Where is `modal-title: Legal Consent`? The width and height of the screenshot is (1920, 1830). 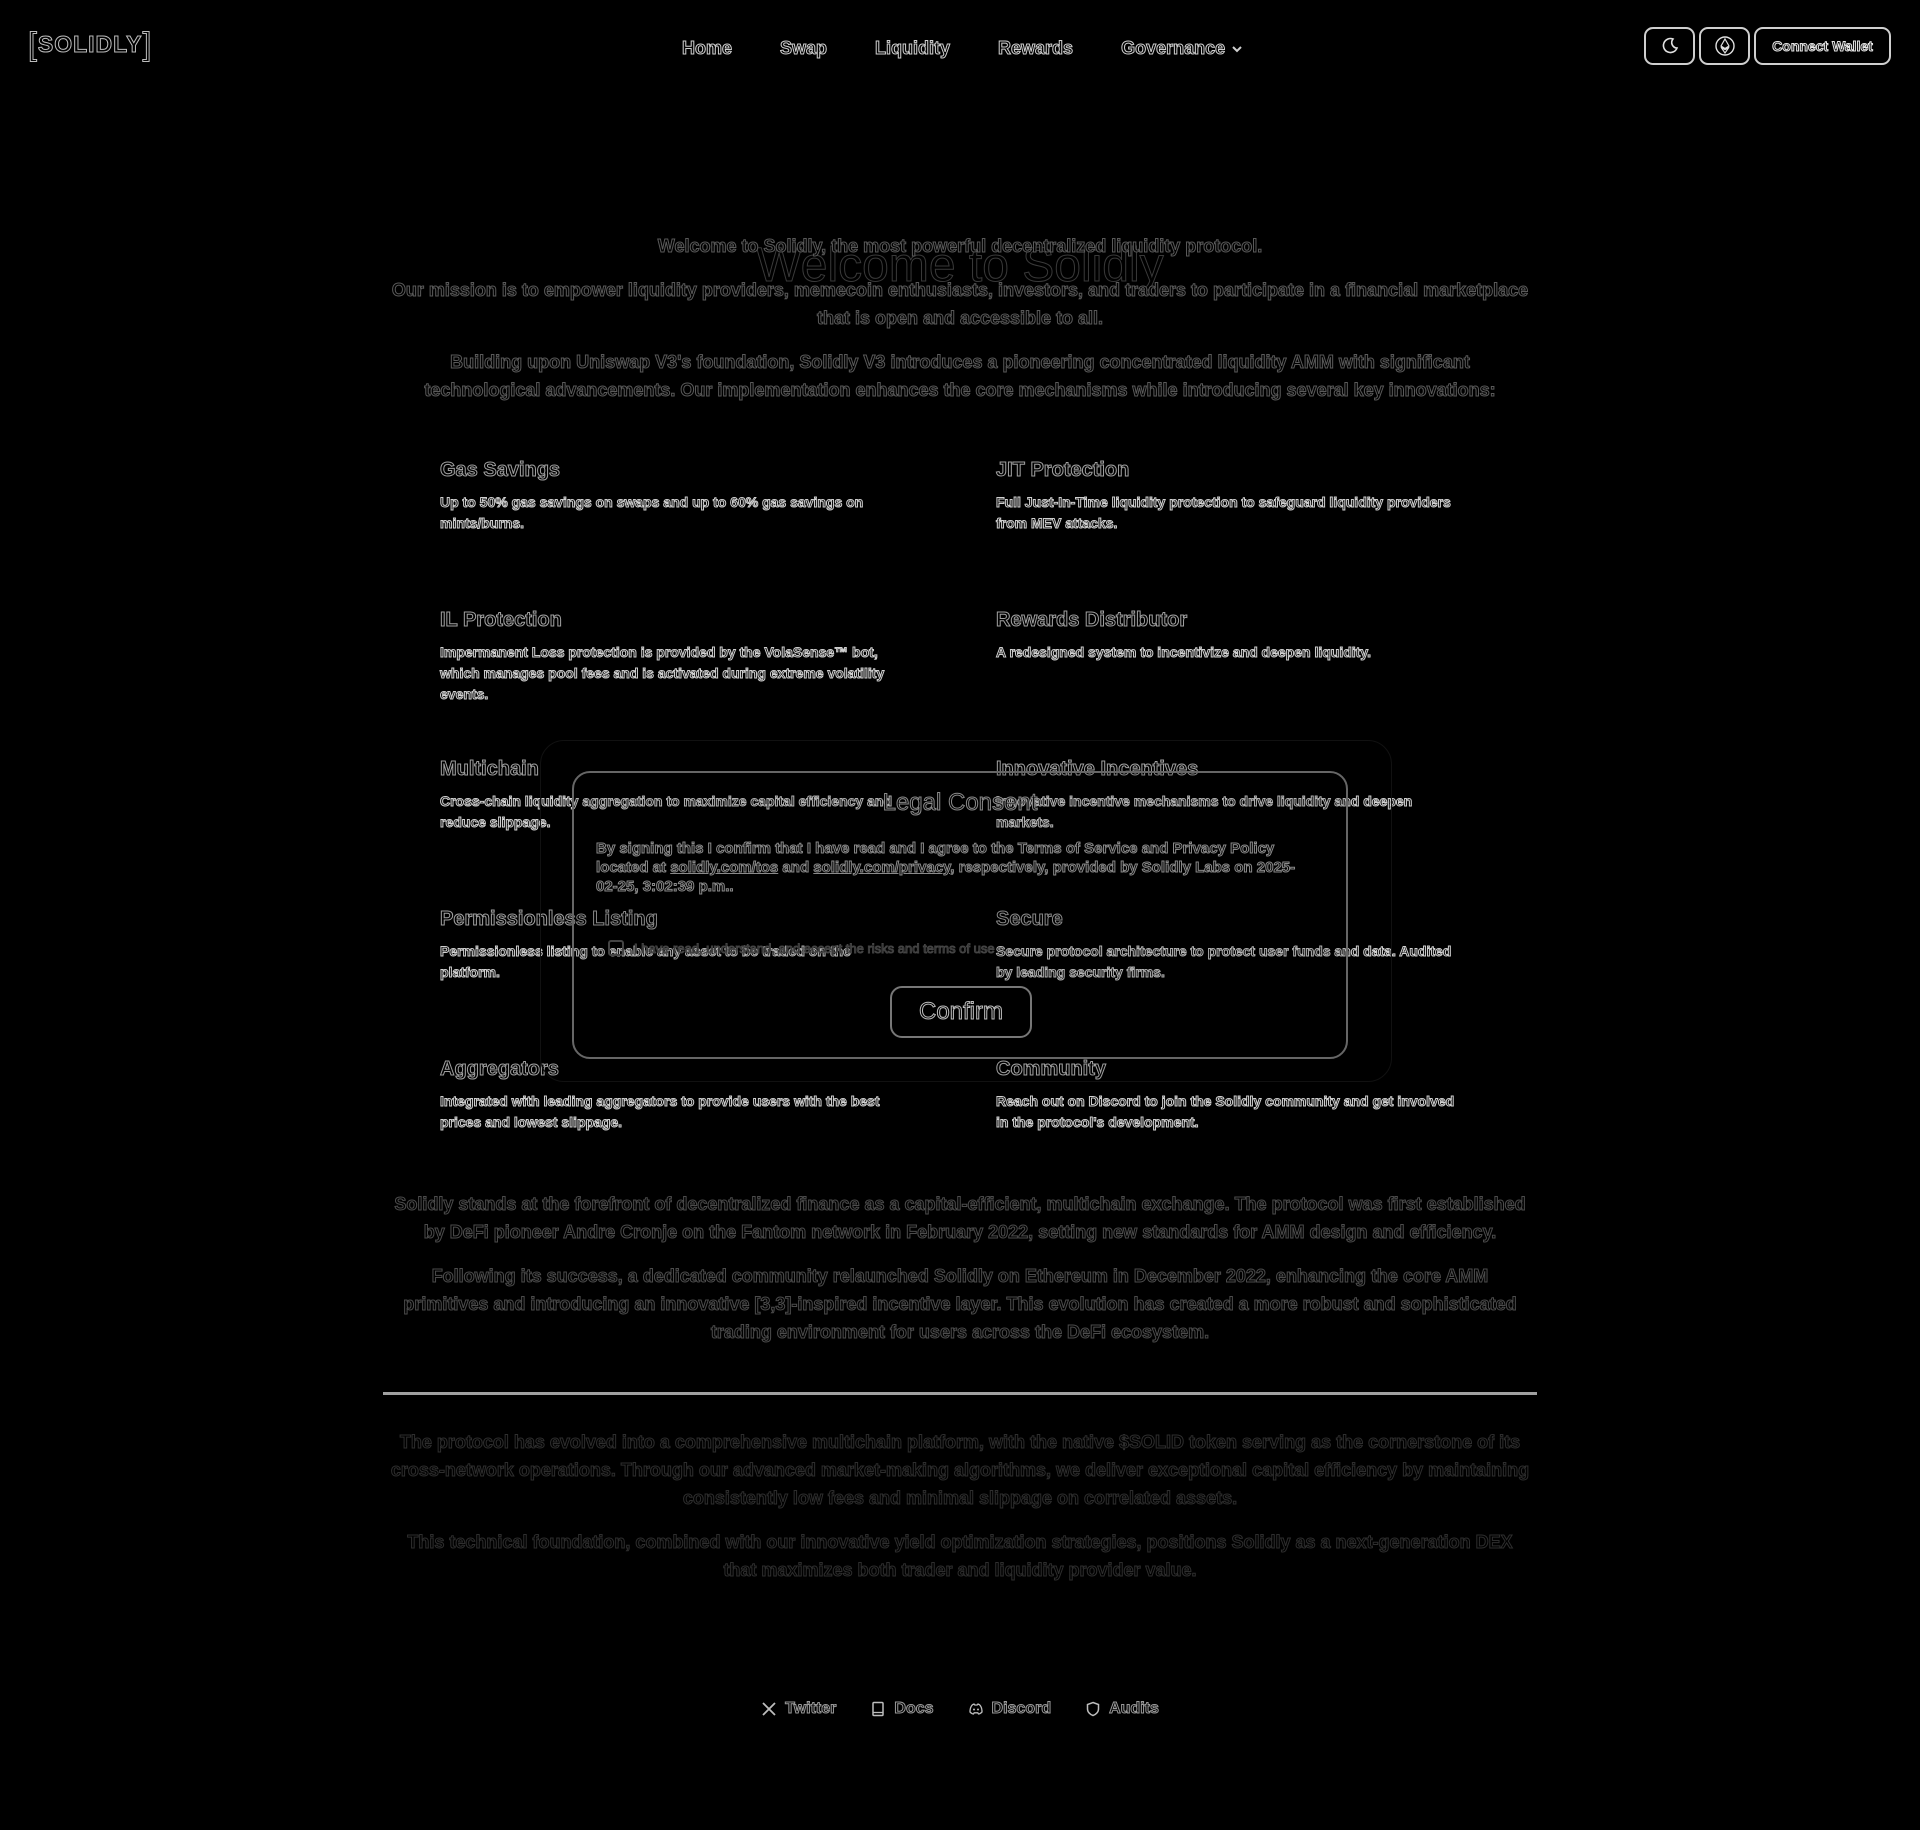
modal-title: Legal Consent is located at coordinates (960, 803).